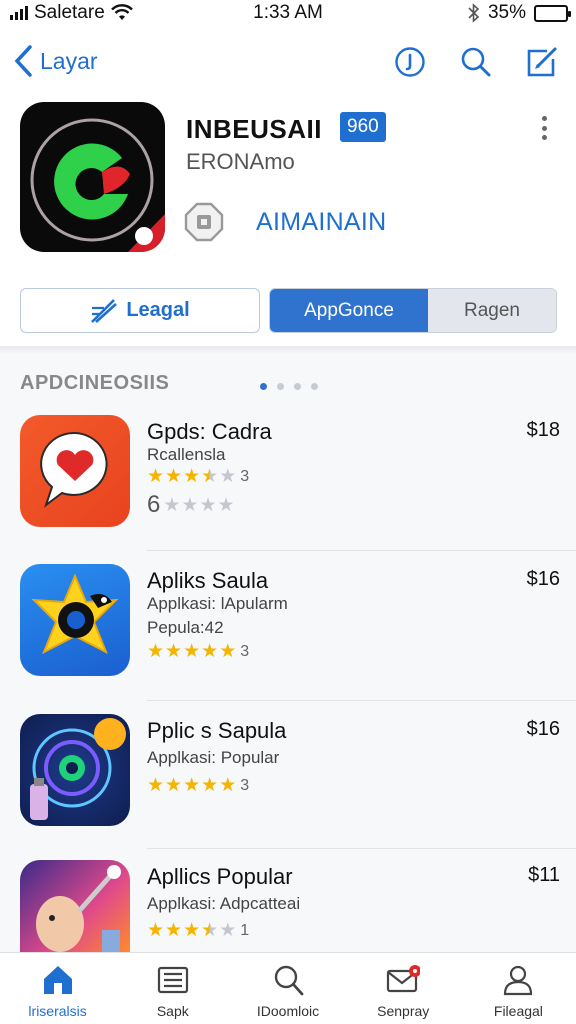 This screenshot has width=576, height=1024. I want to click on app-price: $18, so click(543, 430).